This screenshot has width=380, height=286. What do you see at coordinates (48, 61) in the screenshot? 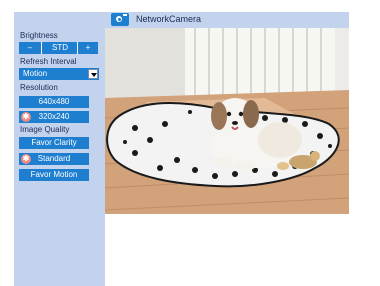
I see `refresh-interval-label: Refresh Interval` at bounding box center [48, 61].